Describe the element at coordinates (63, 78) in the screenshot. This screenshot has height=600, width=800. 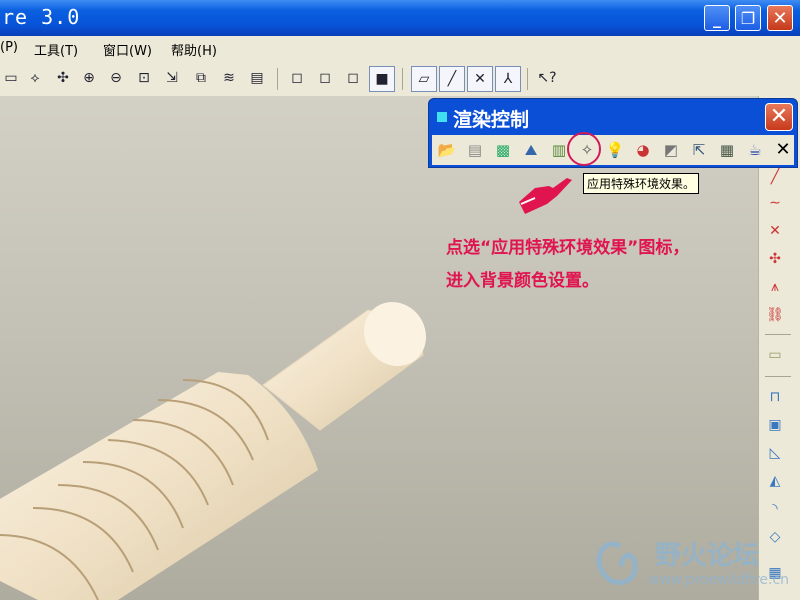
I see `orient-icon: ✣` at that location.